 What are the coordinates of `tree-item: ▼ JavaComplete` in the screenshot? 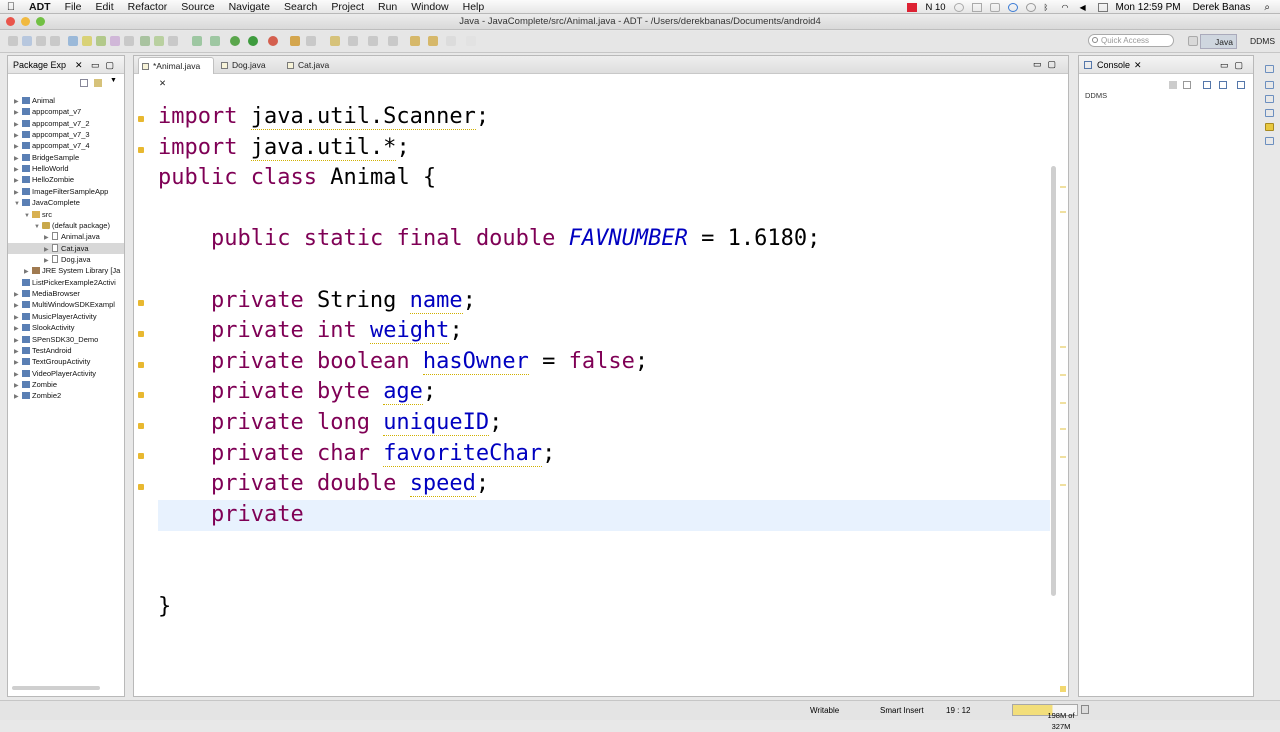 It's located at (66, 202).